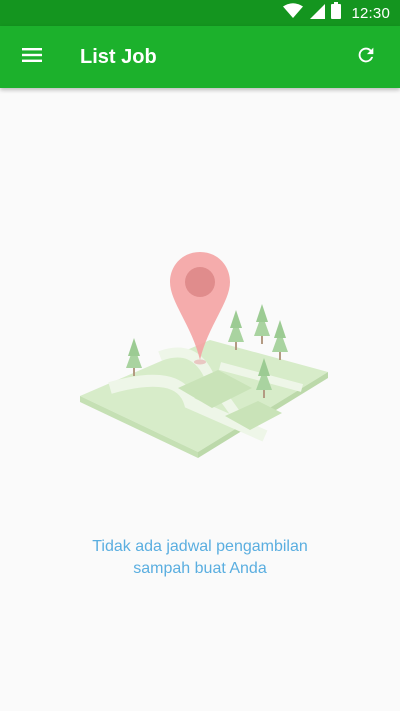  I want to click on empty-state-line-2: sampah buat Anda, so click(200, 568).